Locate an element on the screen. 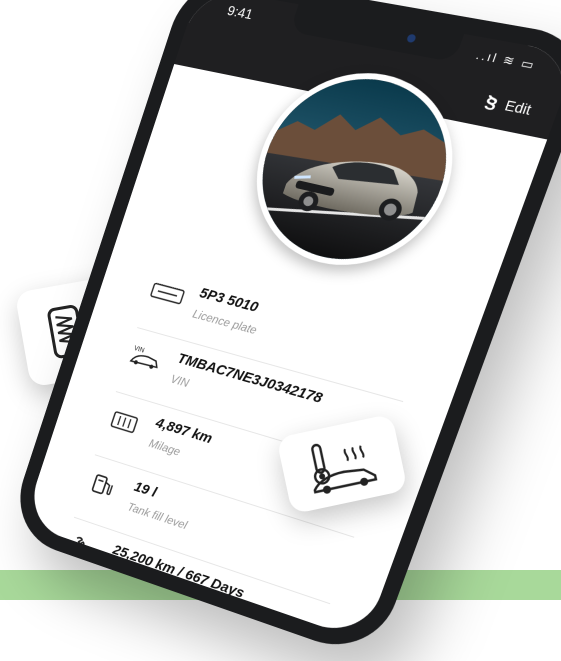  vin-car-icon: VIN is located at coordinates (145, 358).